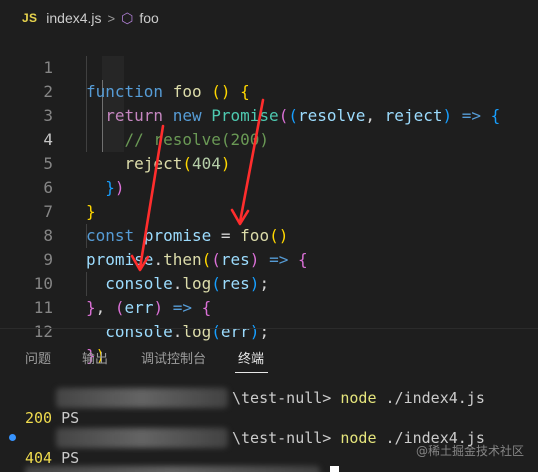  I want to click on js-file-icon: JS, so click(30, 18).